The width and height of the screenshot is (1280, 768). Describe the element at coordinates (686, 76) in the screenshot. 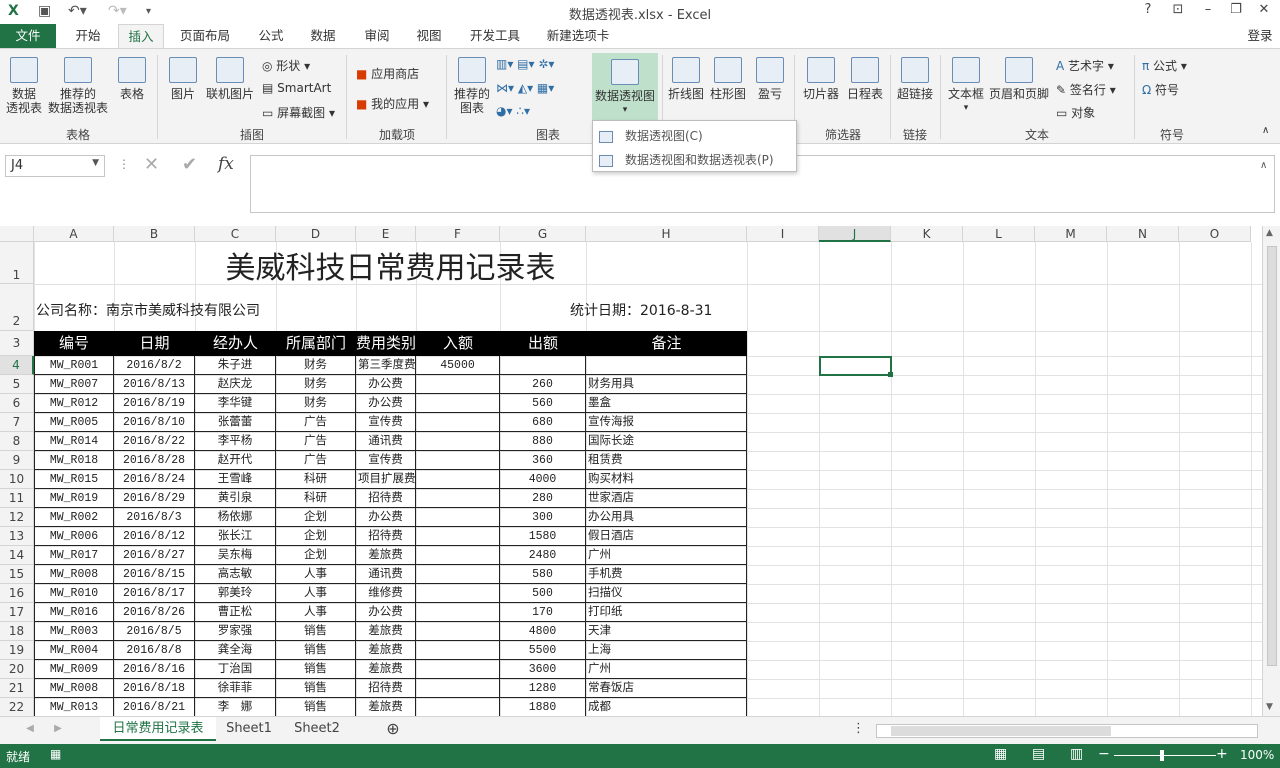

I see `sparkline-line-button: 折线图` at that location.